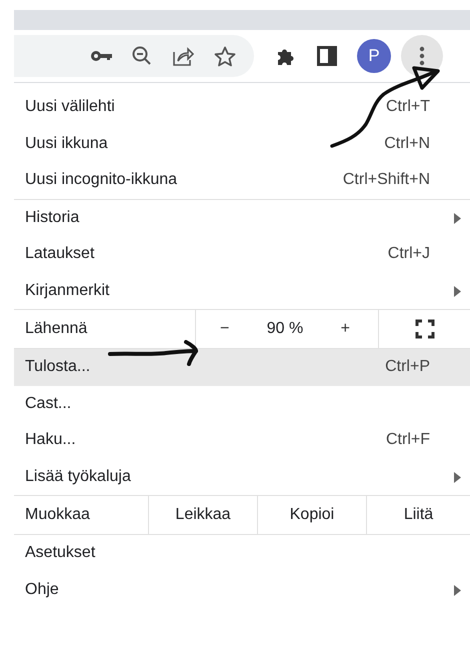  What do you see at coordinates (142, 56) in the screenshot?
I see `zoom-out-icon` at bounding box center [142, 56].